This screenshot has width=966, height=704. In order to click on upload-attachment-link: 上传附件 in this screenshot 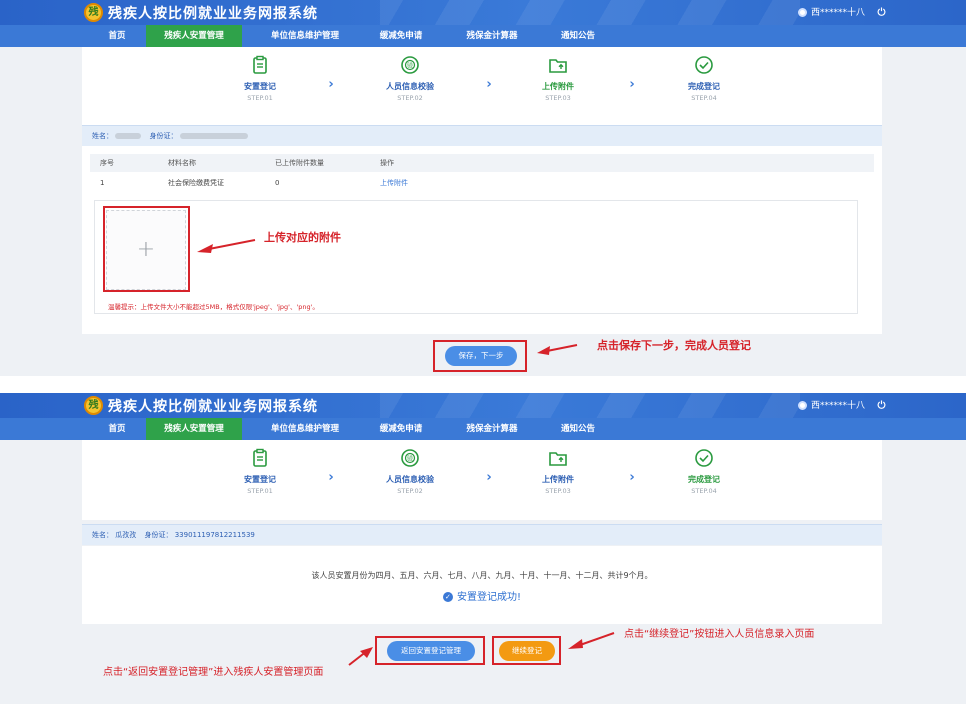, I will do `click(394, 183)`.